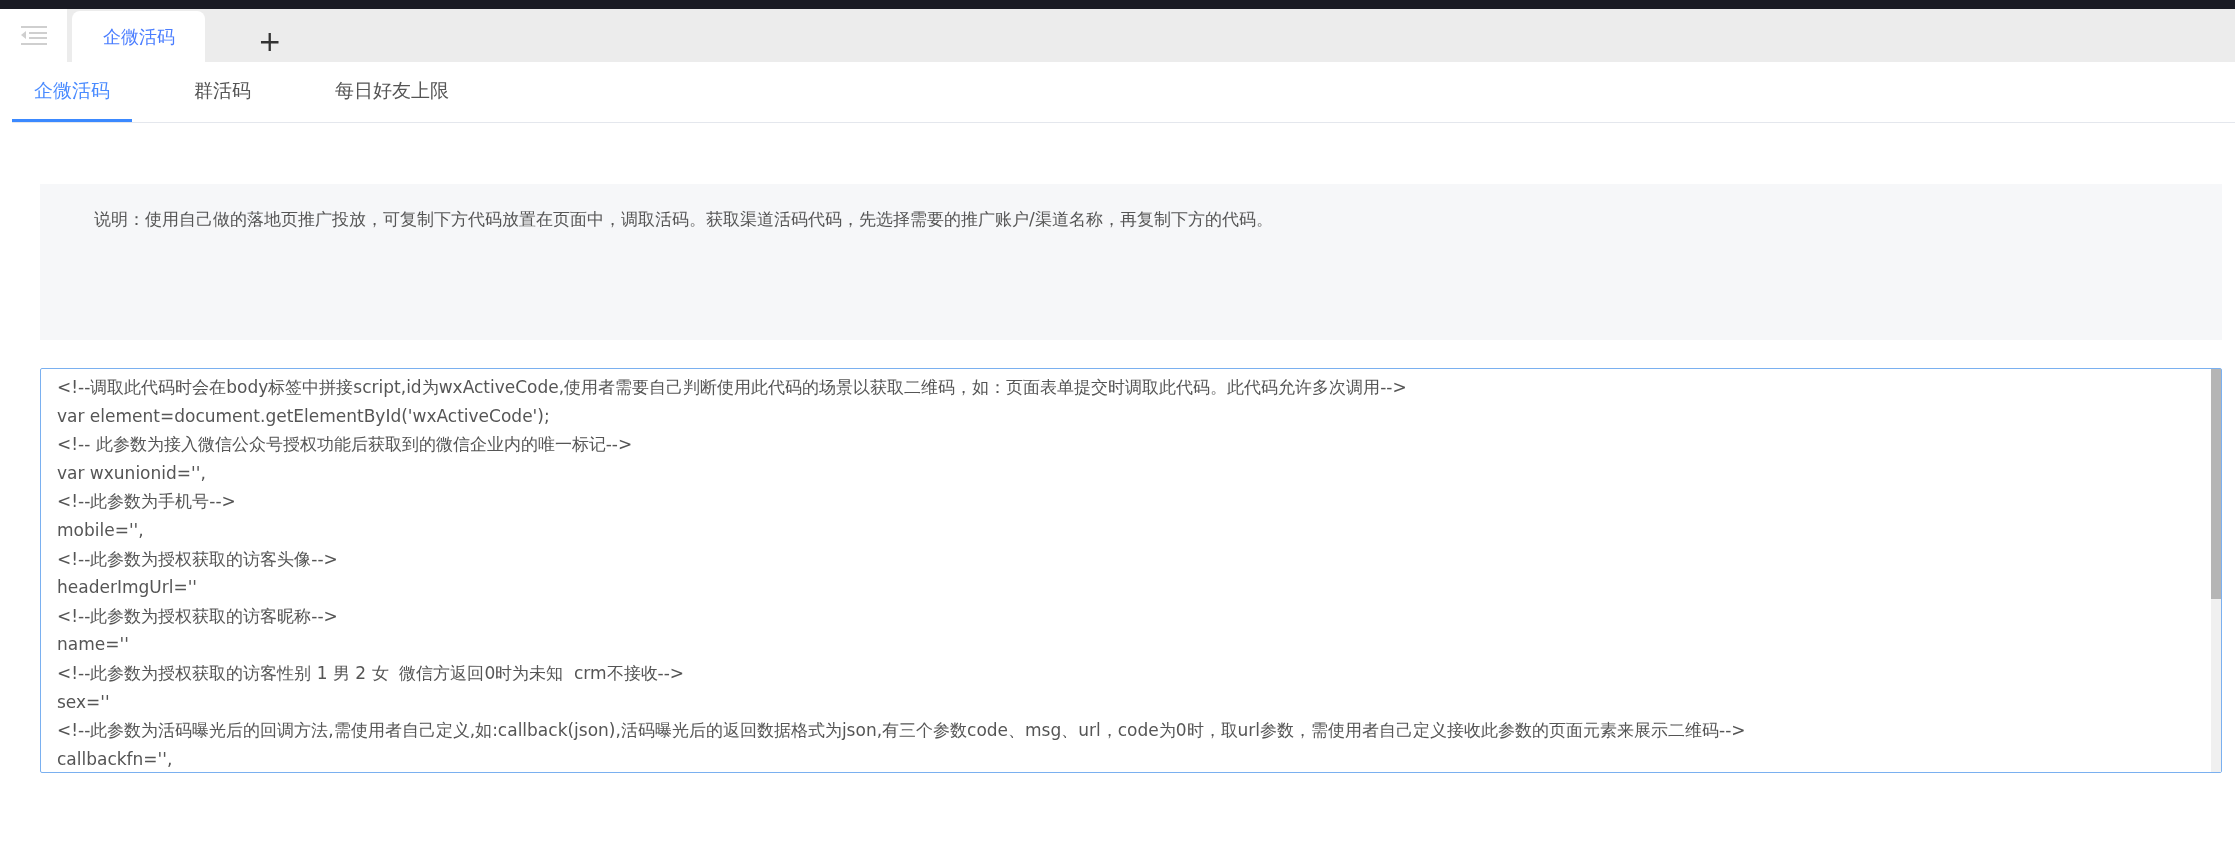  I want to click on code-line: callbackfn='',, so click(115, 759).